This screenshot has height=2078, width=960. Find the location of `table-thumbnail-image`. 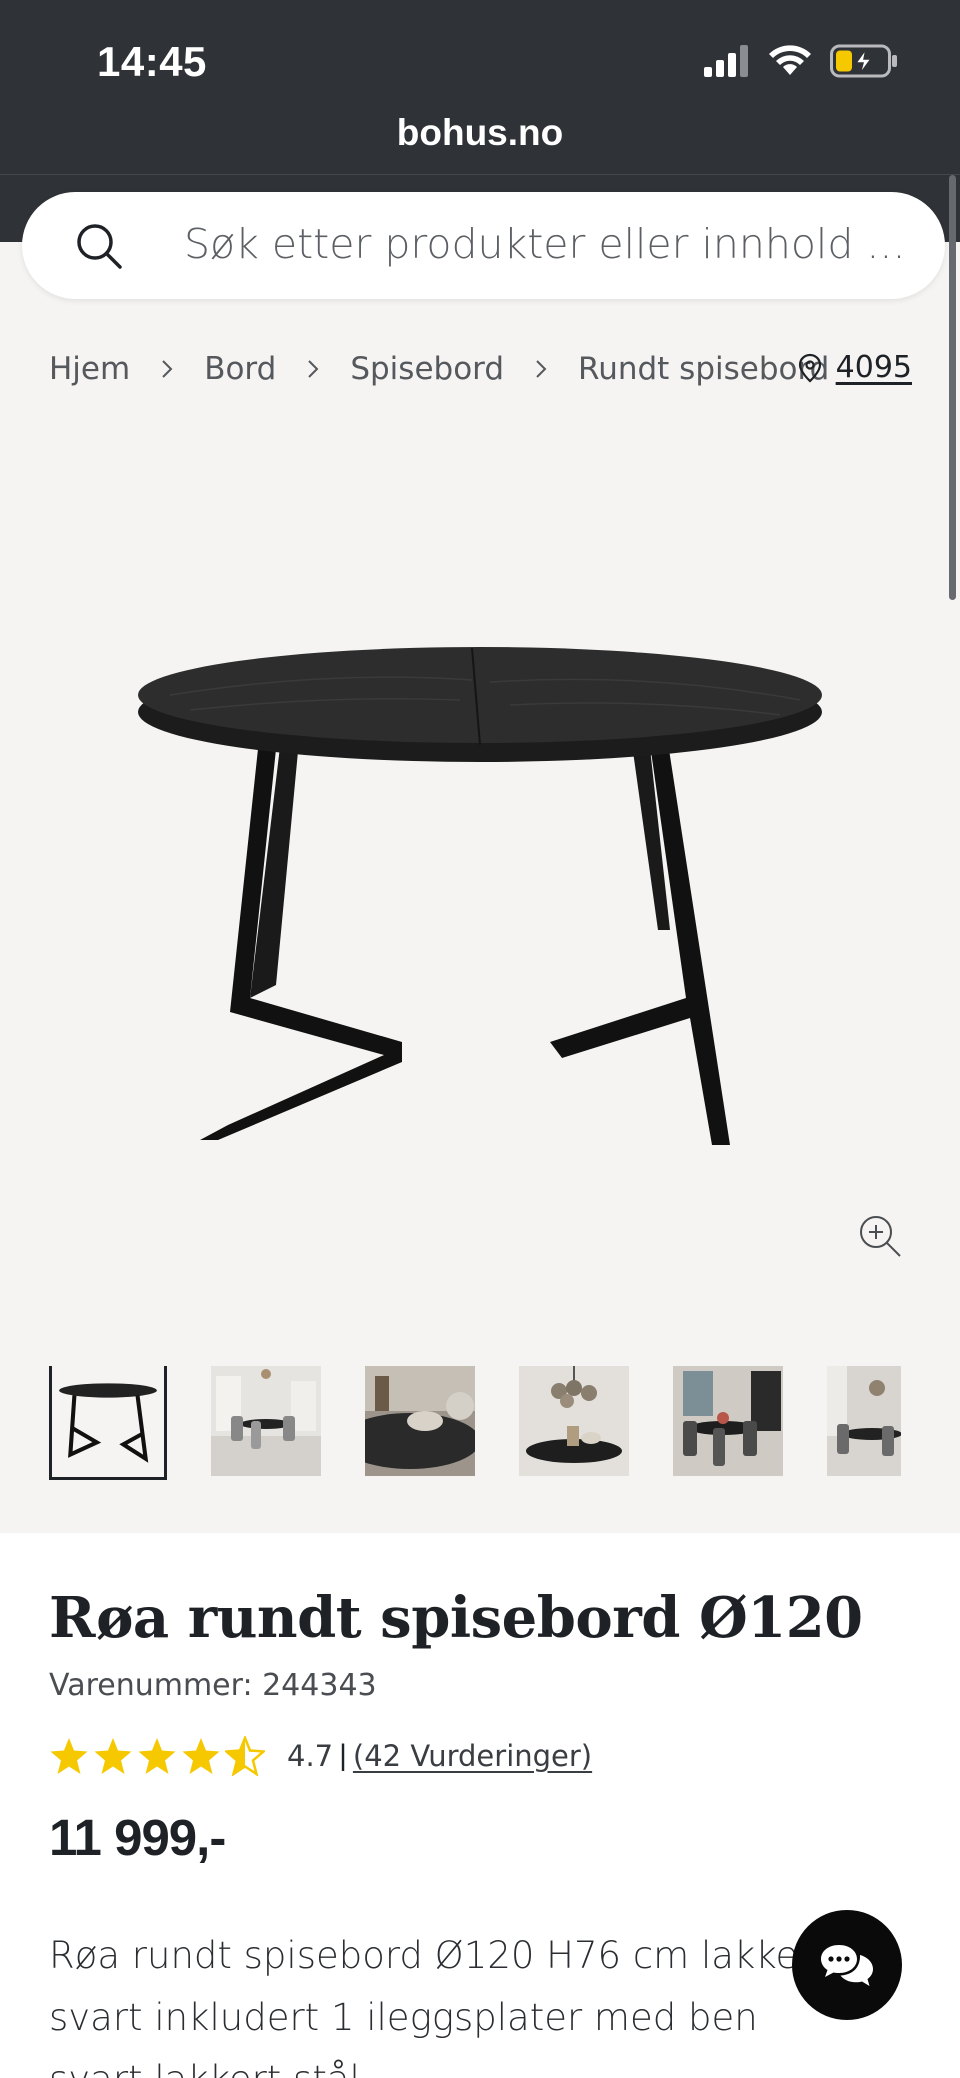

table-thumbnail-image is located at coordinates (108, 1423).